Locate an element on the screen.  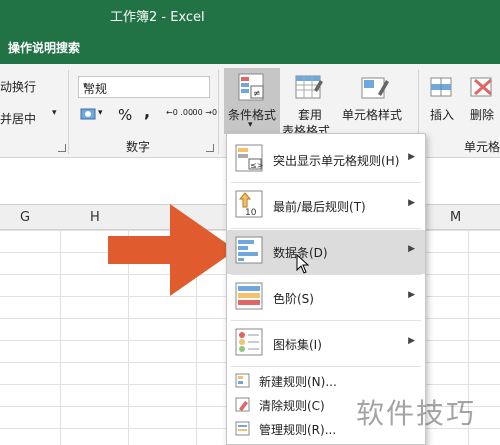
color-scales-icon is located at coordinates (249, 296).